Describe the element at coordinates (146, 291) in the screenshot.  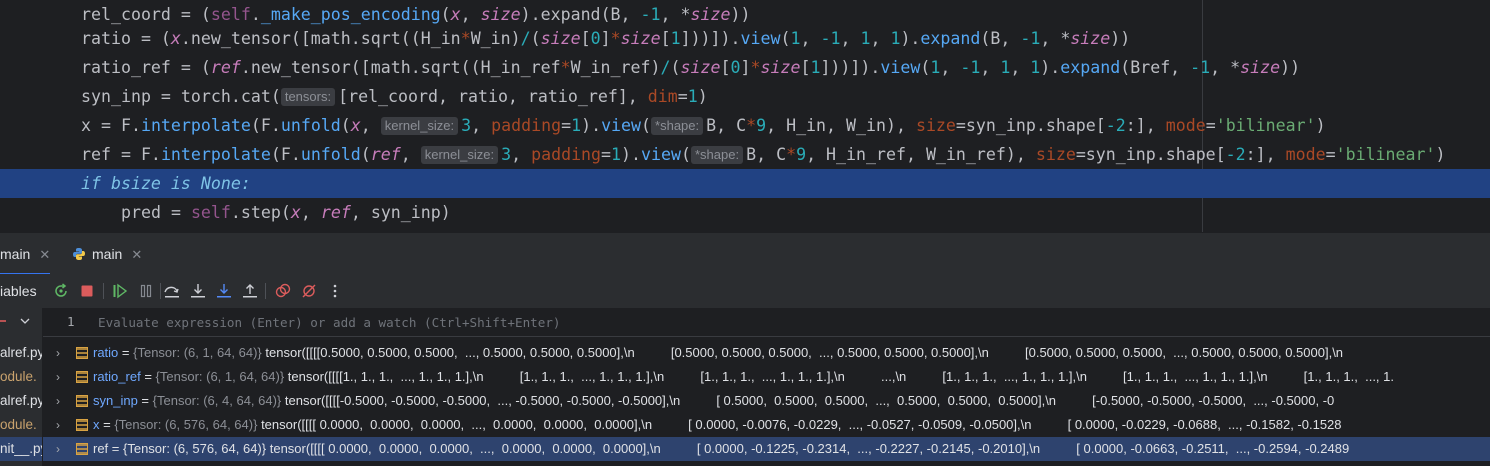
I see `pause-icon` at that location.